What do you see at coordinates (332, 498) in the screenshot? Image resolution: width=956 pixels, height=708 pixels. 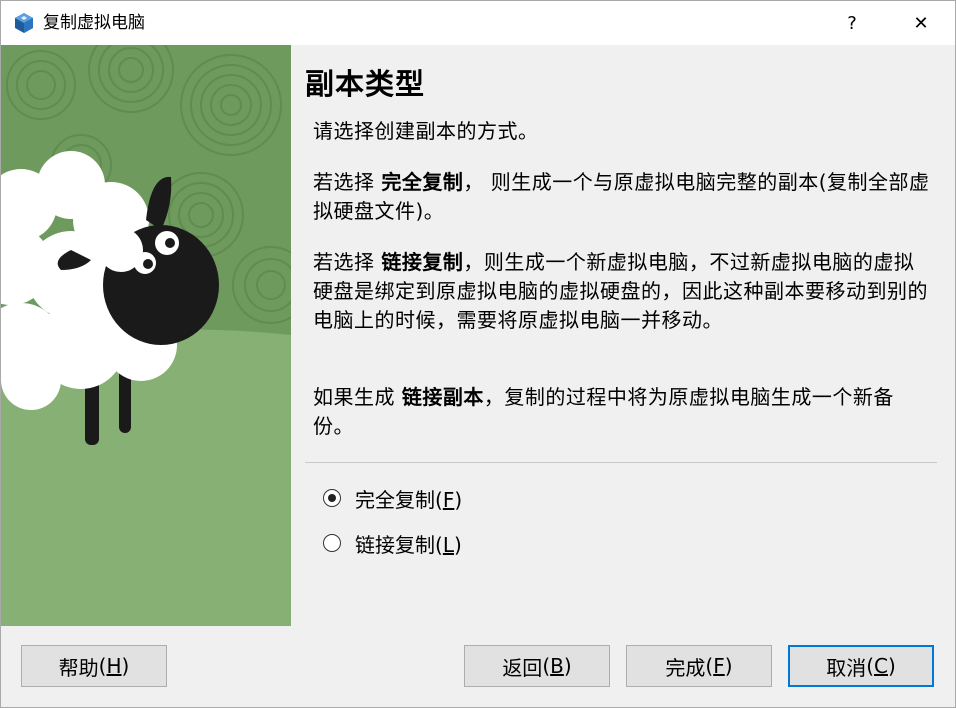 I see `radio-checked-icon` at bounding box center [332, 498].